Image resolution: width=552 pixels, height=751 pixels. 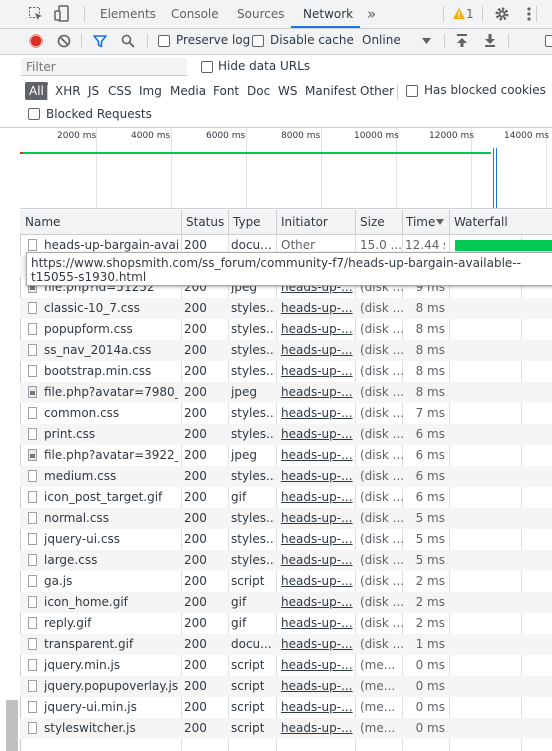 I want to click on more-options-icon, so click(x=529, y=14).